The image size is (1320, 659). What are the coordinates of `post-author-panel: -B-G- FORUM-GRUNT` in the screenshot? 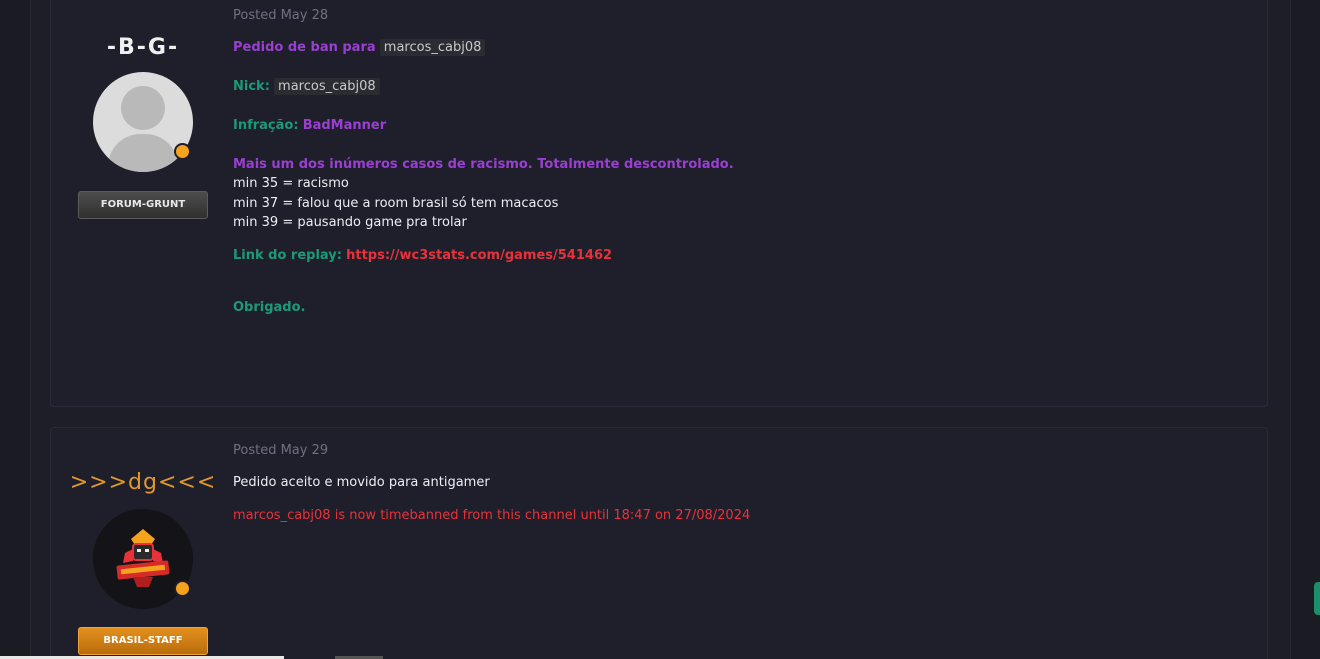 It's located at (143, 127).